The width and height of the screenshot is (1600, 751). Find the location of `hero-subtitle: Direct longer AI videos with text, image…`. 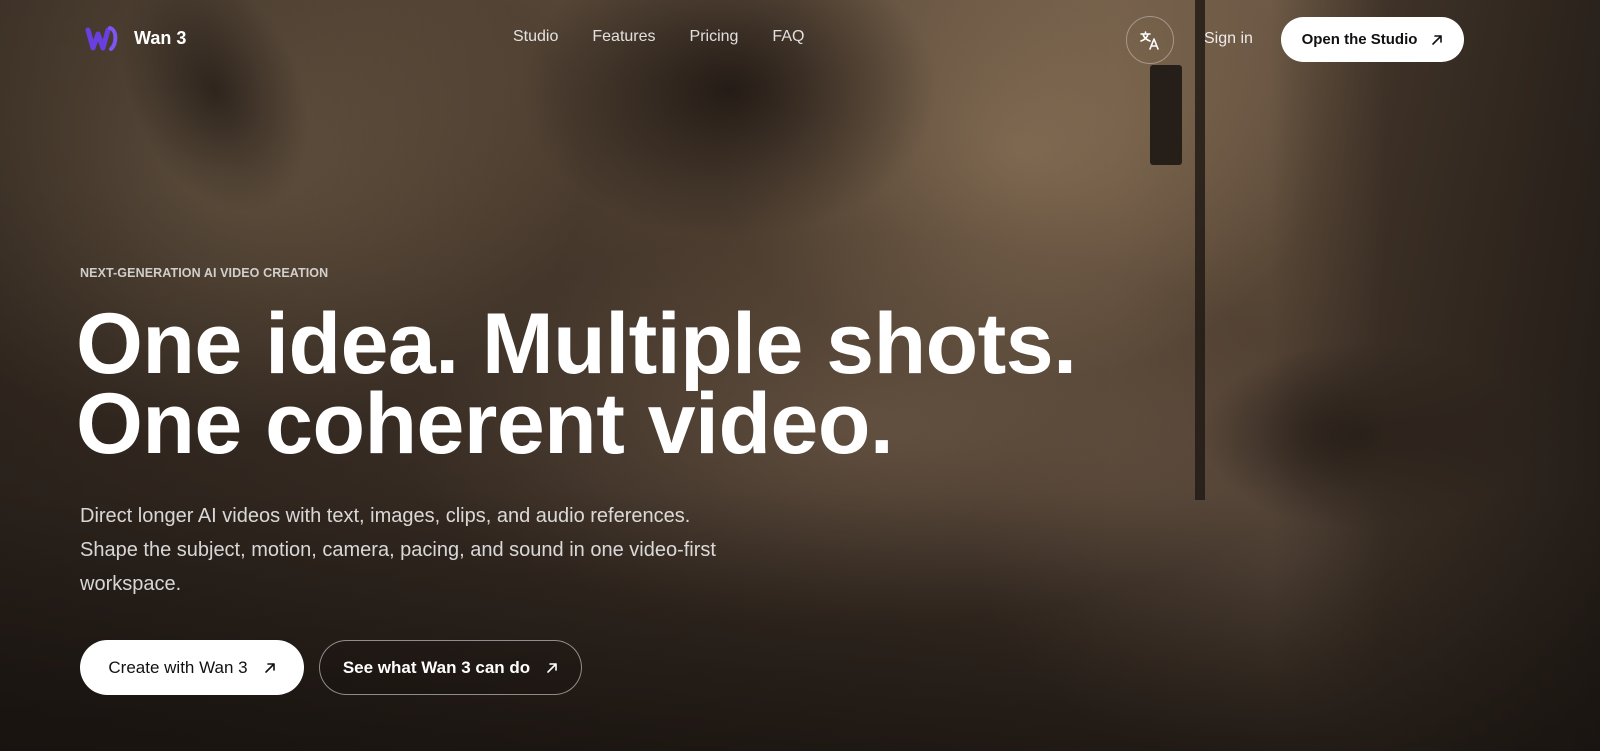

hero-subtitle: Direct longer AI videos with text, image… is located at coordinates (398, 550).